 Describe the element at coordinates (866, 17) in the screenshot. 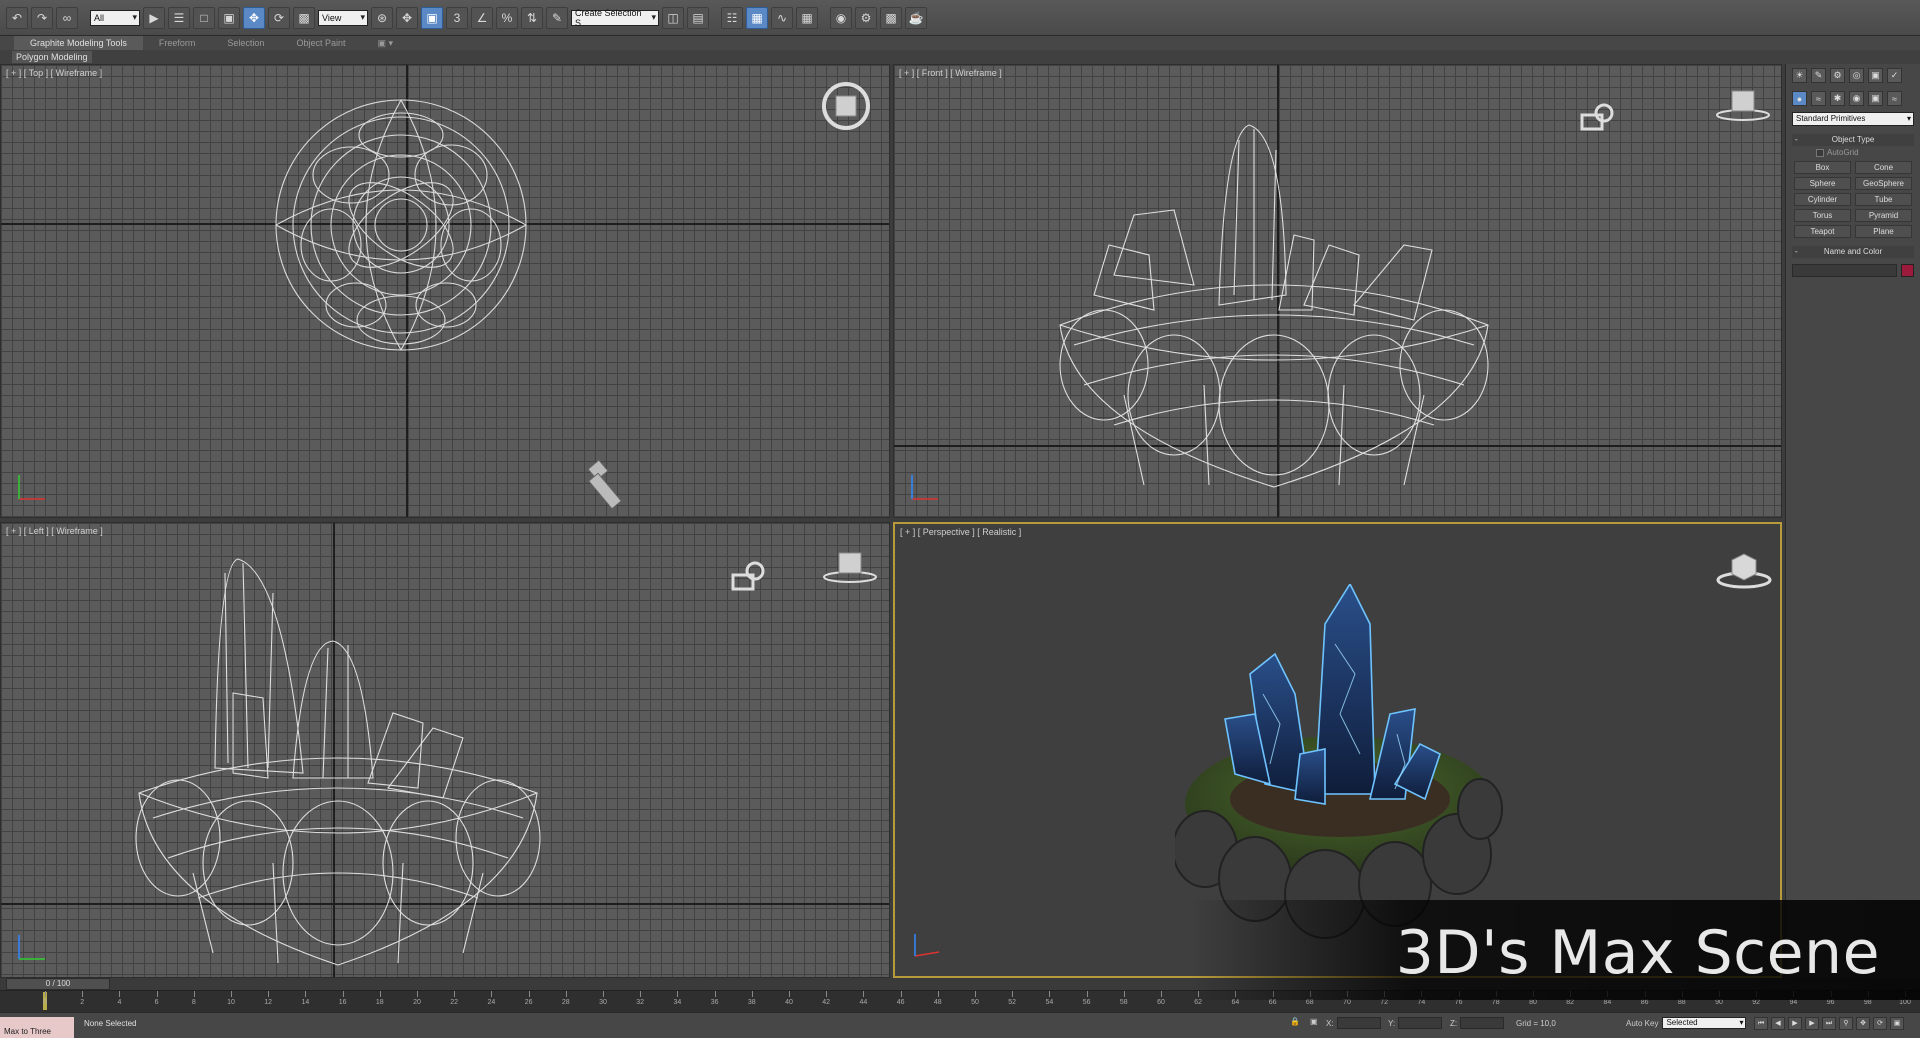

I see `render-setup-icon: ⚙` at that location.